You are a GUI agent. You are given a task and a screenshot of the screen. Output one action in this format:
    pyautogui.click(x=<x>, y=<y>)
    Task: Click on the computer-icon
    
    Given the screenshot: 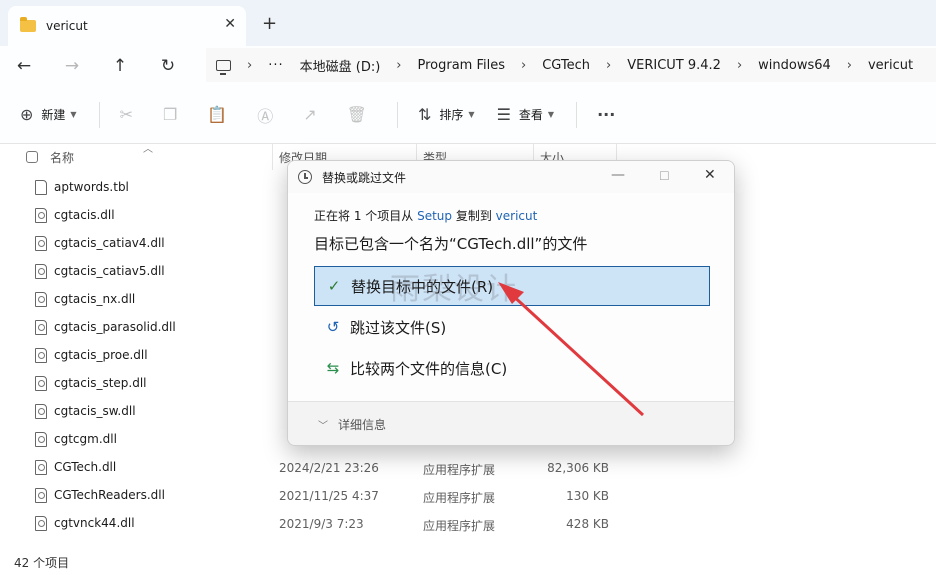 What is the action you would take?
    pyautogui.click(x=223, y=67)
    